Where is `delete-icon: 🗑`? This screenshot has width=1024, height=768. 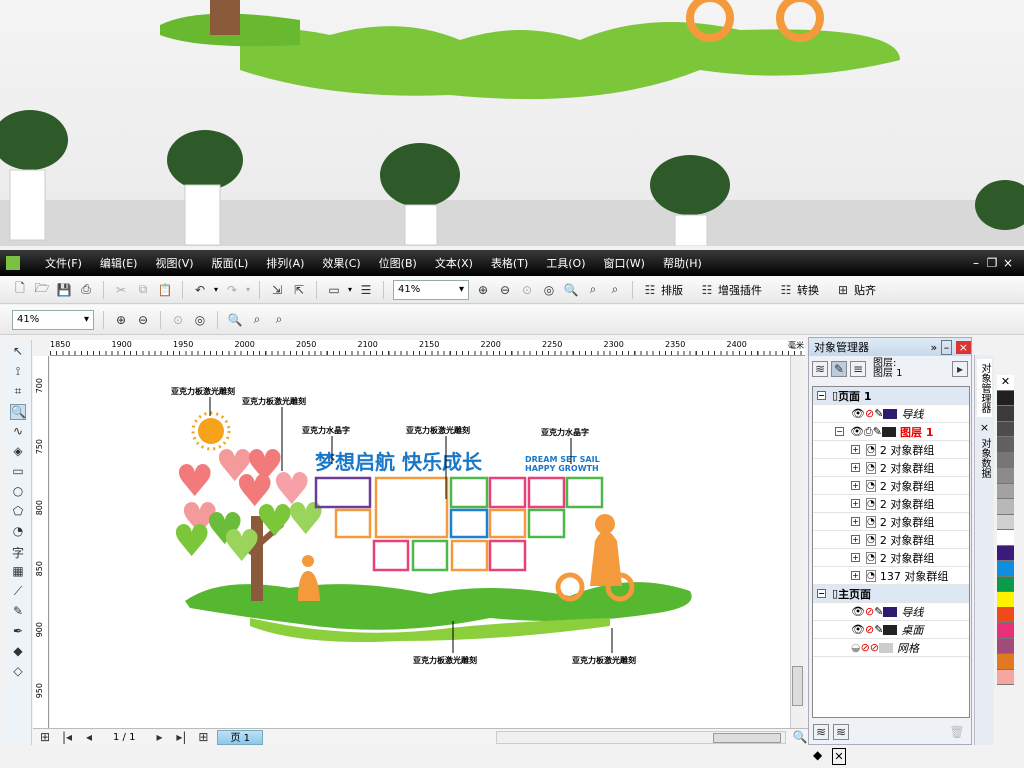
delete-icon: 🗑 is located at coordinates (957, 732).